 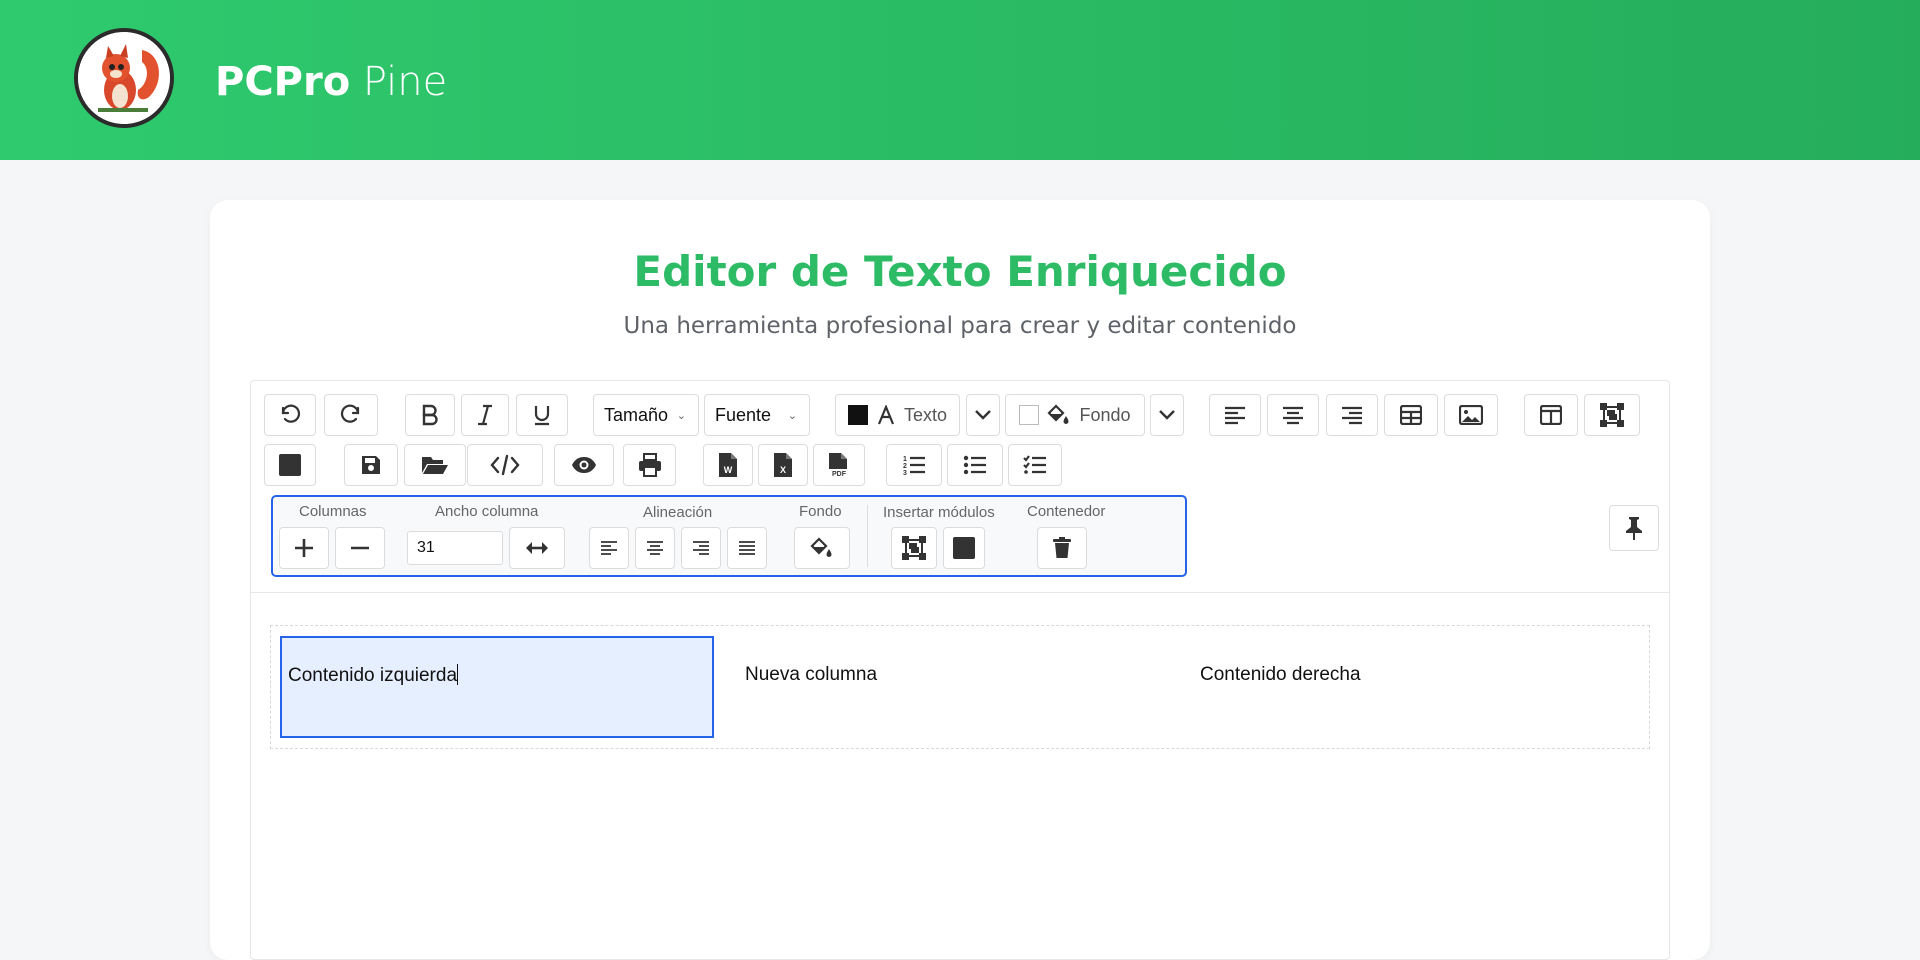 What do you see at coordinates (1412, 687) in the screenshot?
I see `column-right: Contenido derecha` at bounding box center [1412, 687].